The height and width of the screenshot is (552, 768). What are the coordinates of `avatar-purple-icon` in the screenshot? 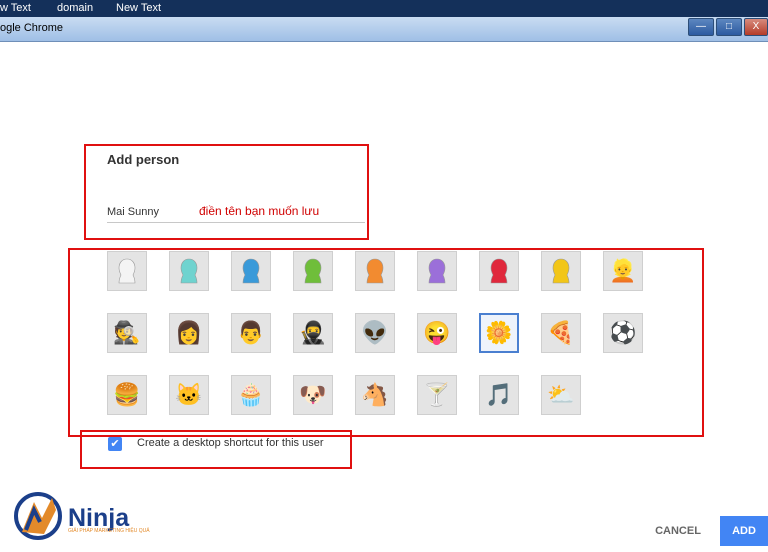 It's located at (437, 271).